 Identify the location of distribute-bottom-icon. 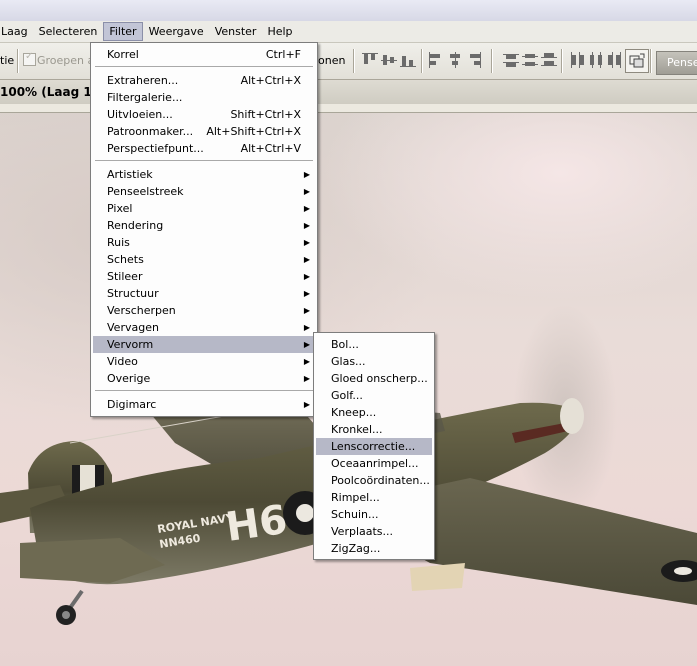
(549, 60).